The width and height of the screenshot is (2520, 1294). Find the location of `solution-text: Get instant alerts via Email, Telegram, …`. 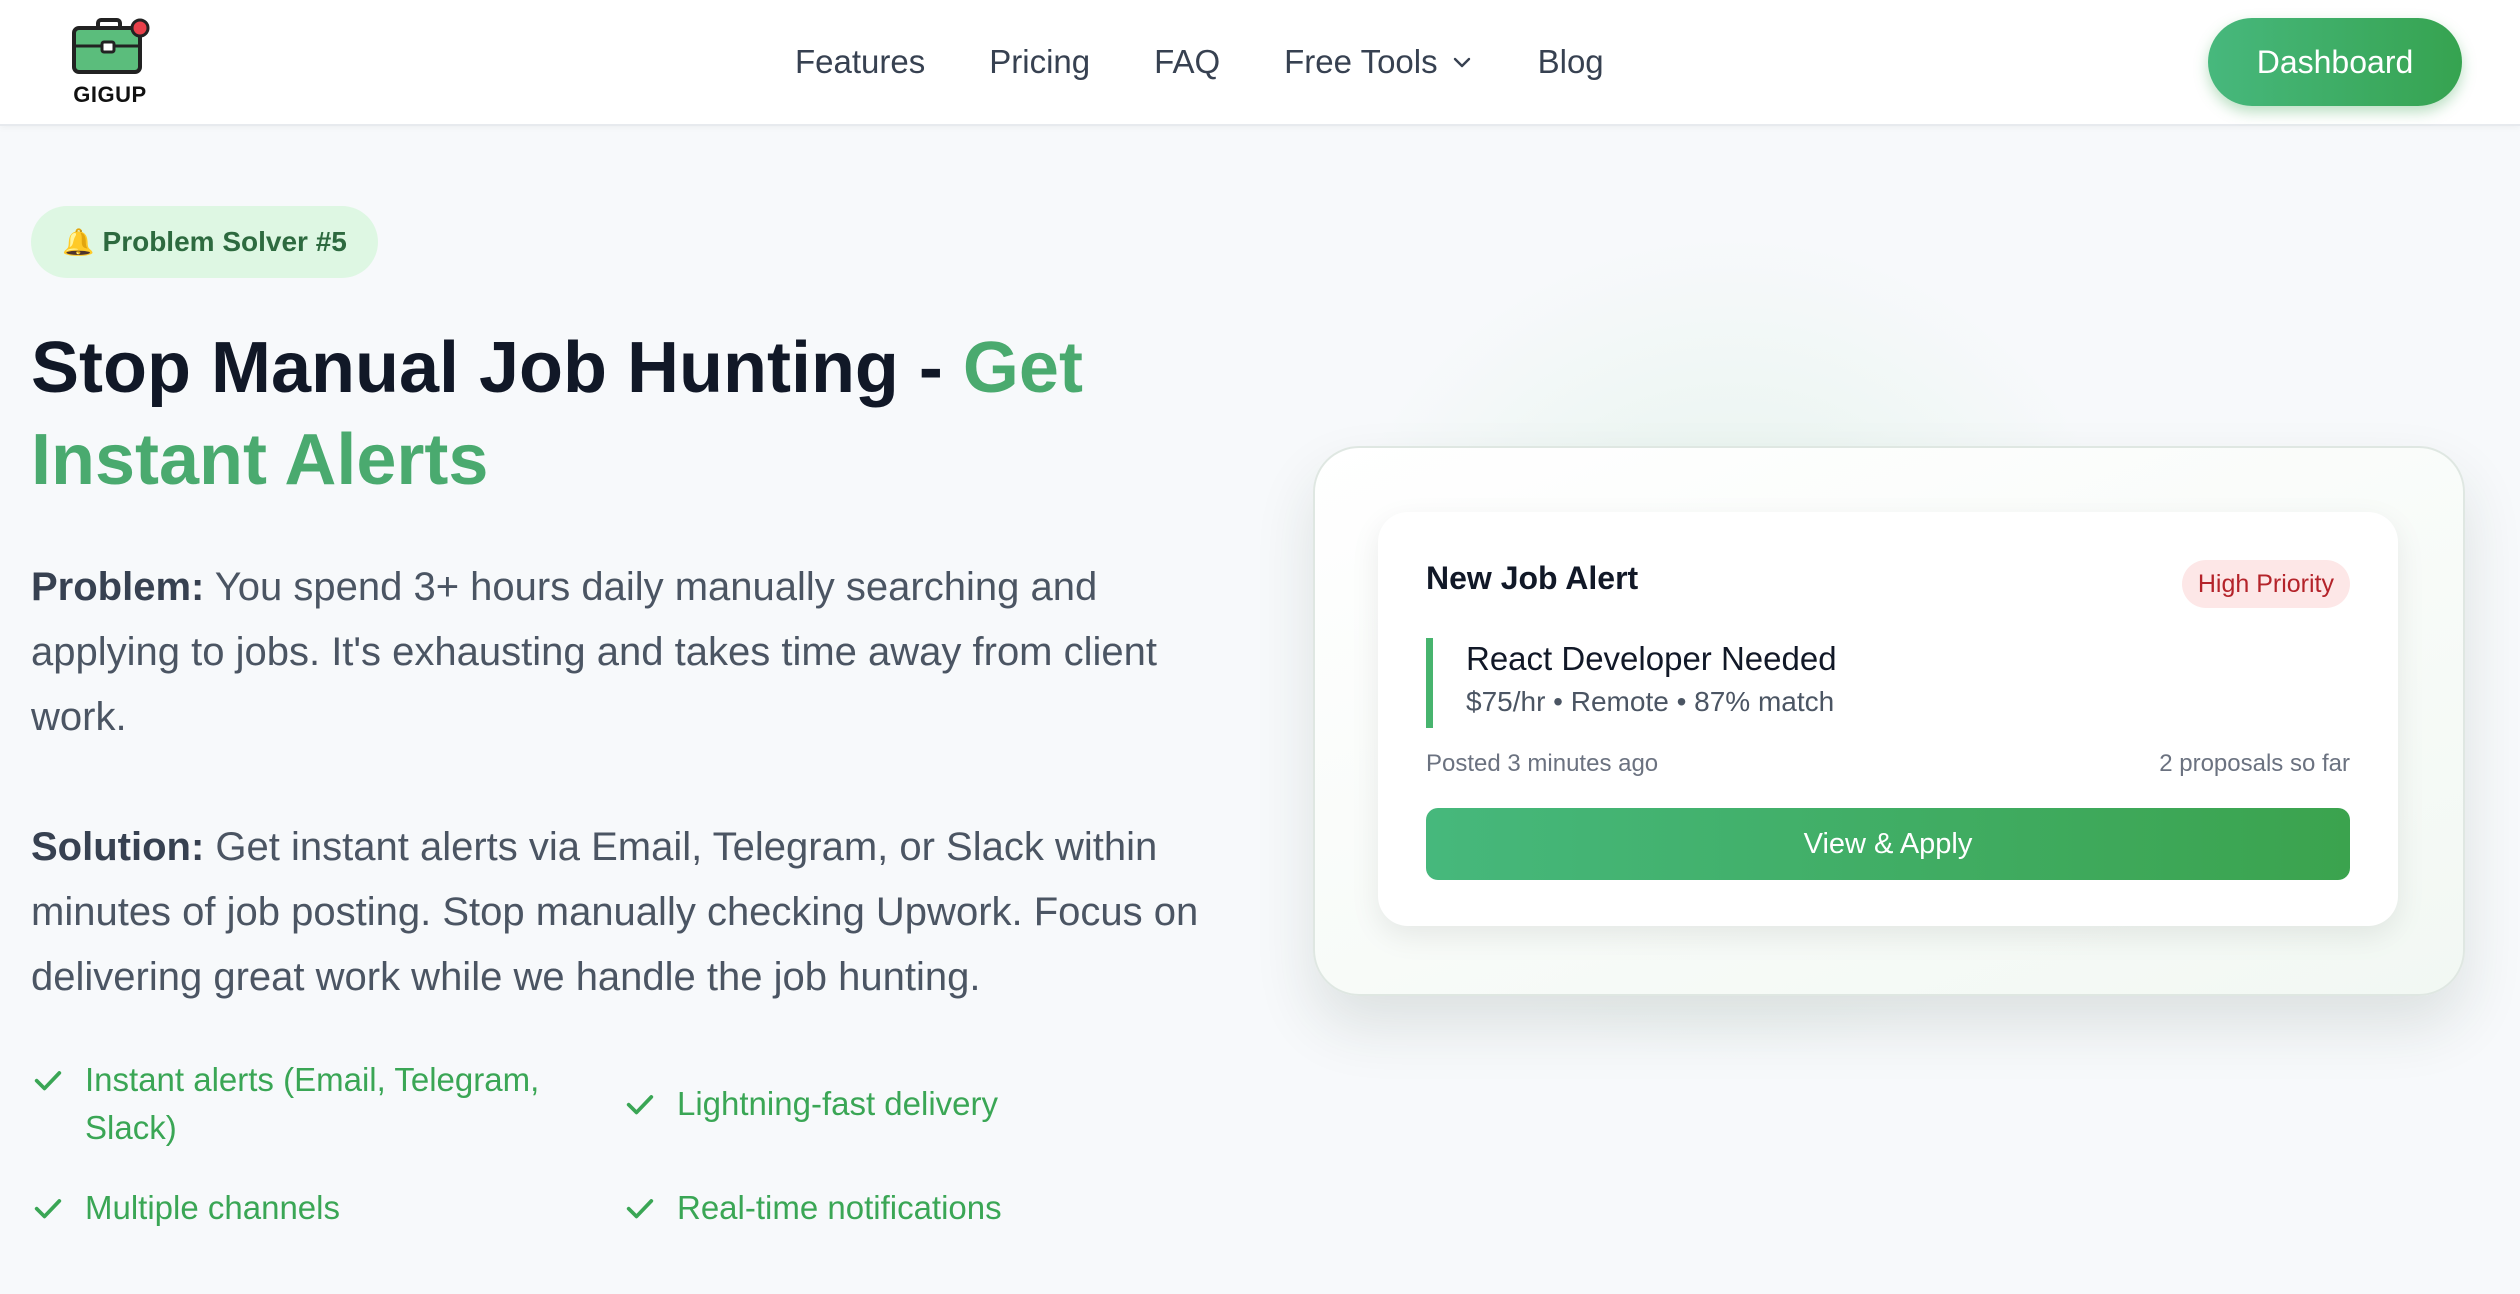

solution-text: Get instant alerts via Email, Telegram, … is located at coordinates (615, 912).